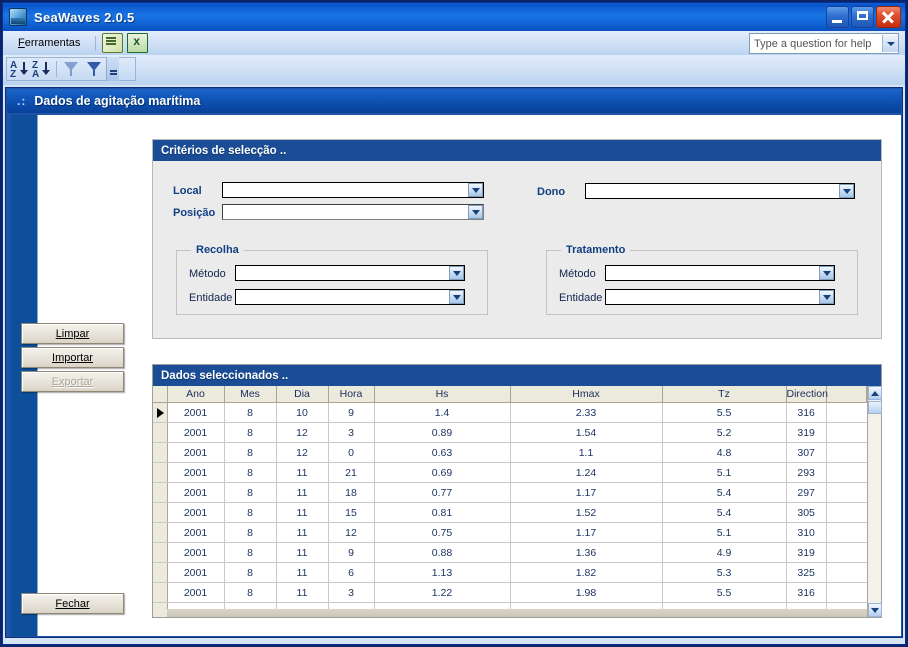 Image resolution: width=908 pixels, height=647 pixels. Describe the element at coordinates (720, 191) in the screenshot. I see `dono-combobox` at that location.